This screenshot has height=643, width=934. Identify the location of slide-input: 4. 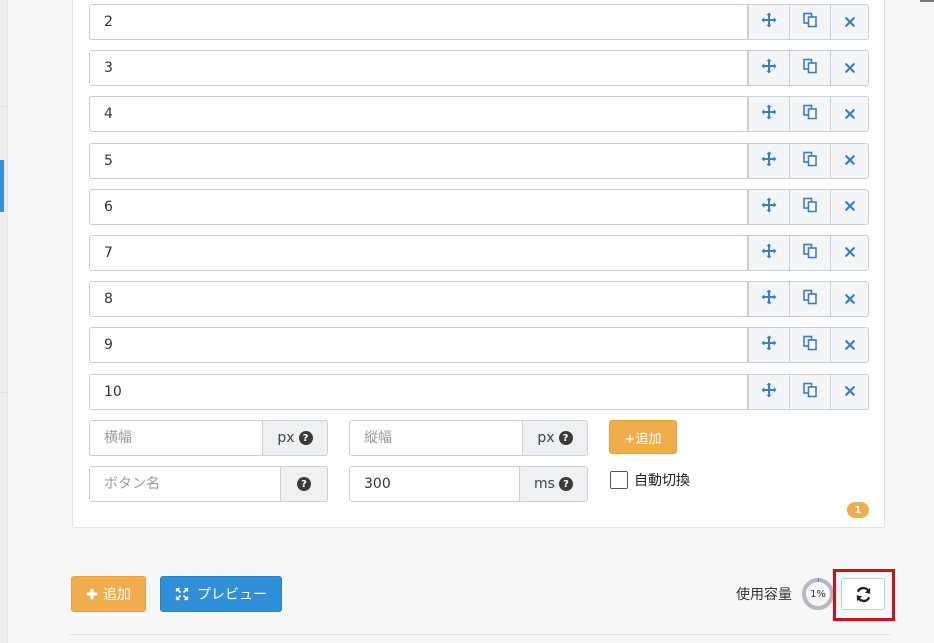
(418, 114).